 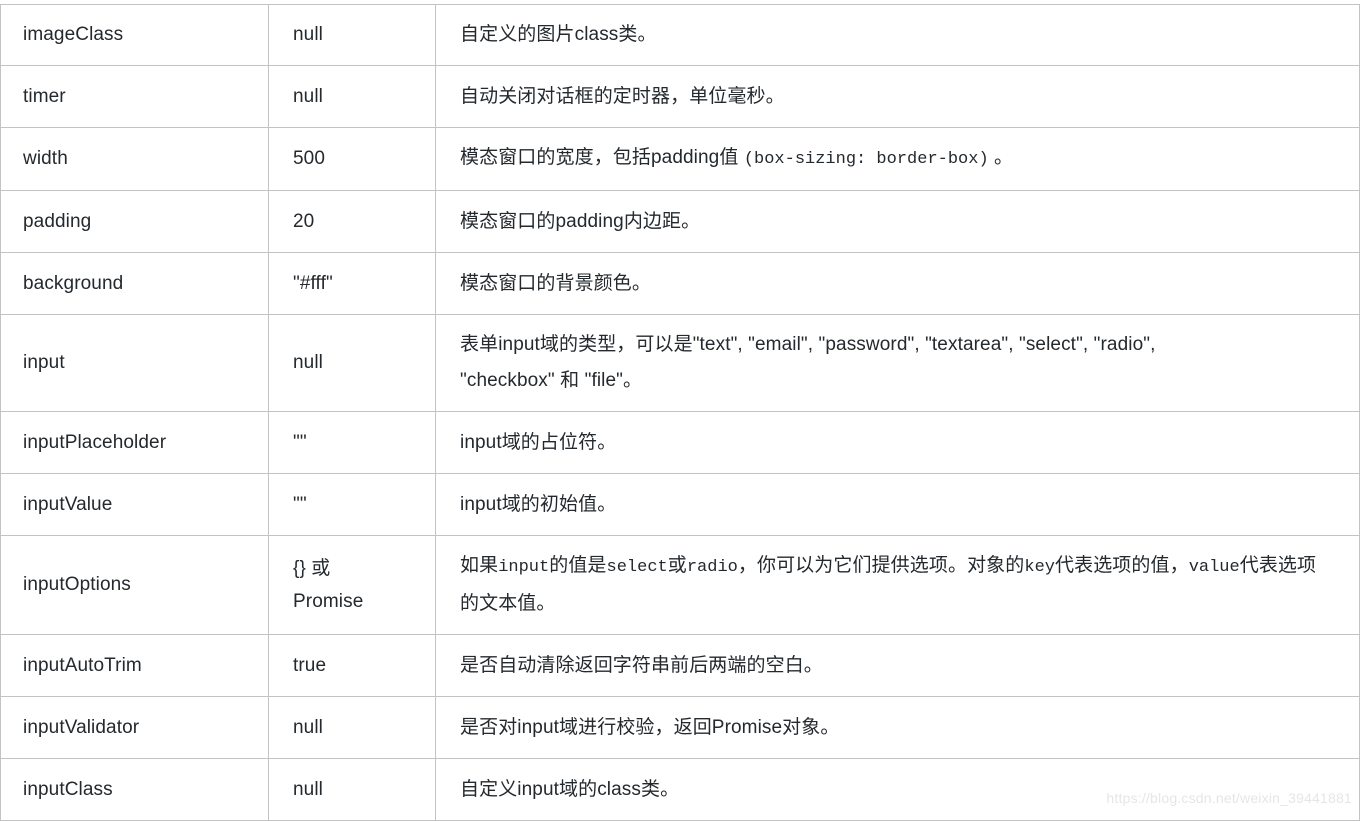 I want to click on option-default-label: 20, so click(x=304, y=221).